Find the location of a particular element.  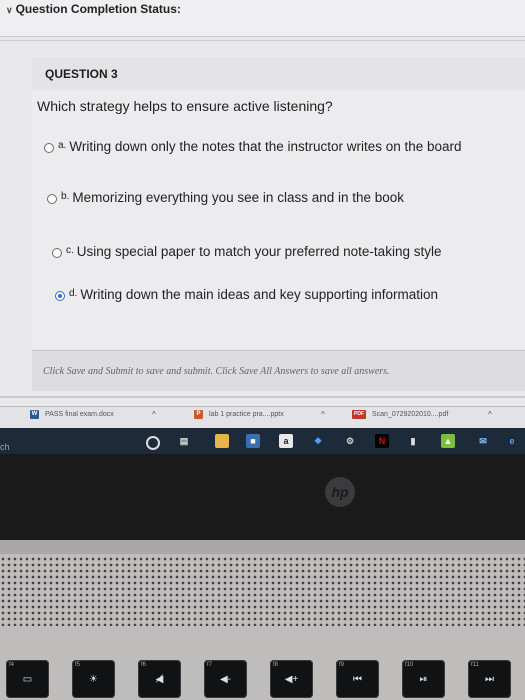

download-filename: PASS final exam.docx is located at coordinates (79, 414).